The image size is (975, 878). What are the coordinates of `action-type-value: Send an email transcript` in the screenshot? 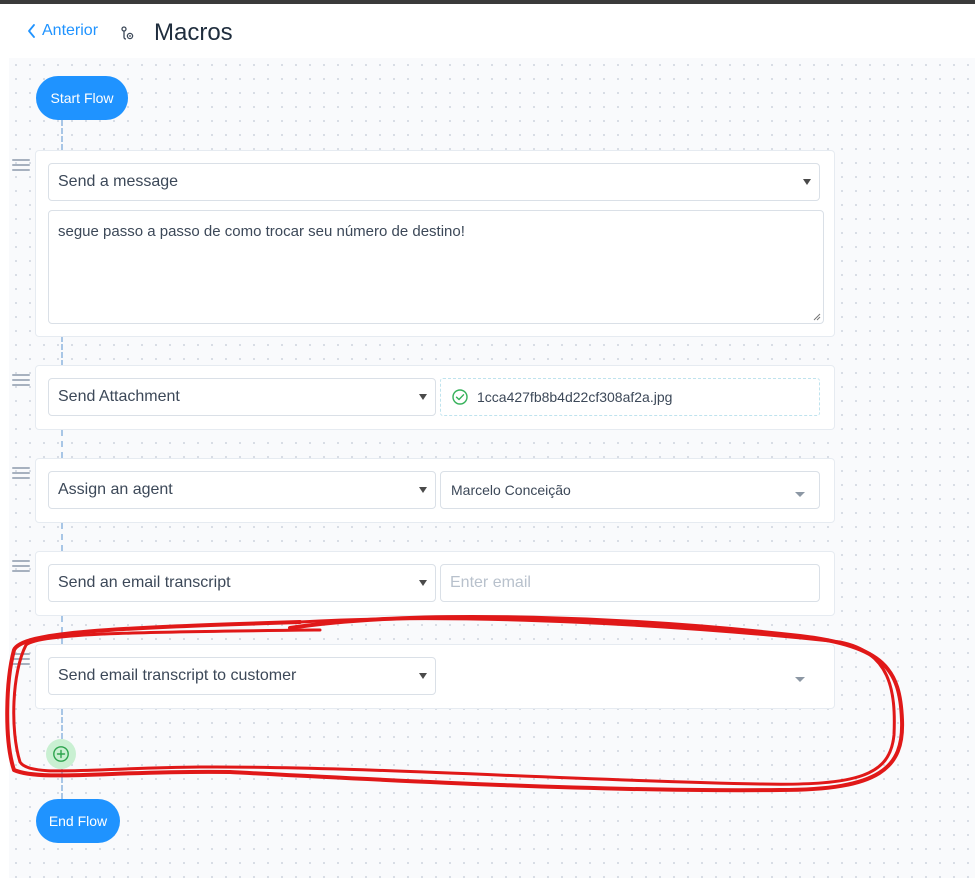 It's located at (144, 582).